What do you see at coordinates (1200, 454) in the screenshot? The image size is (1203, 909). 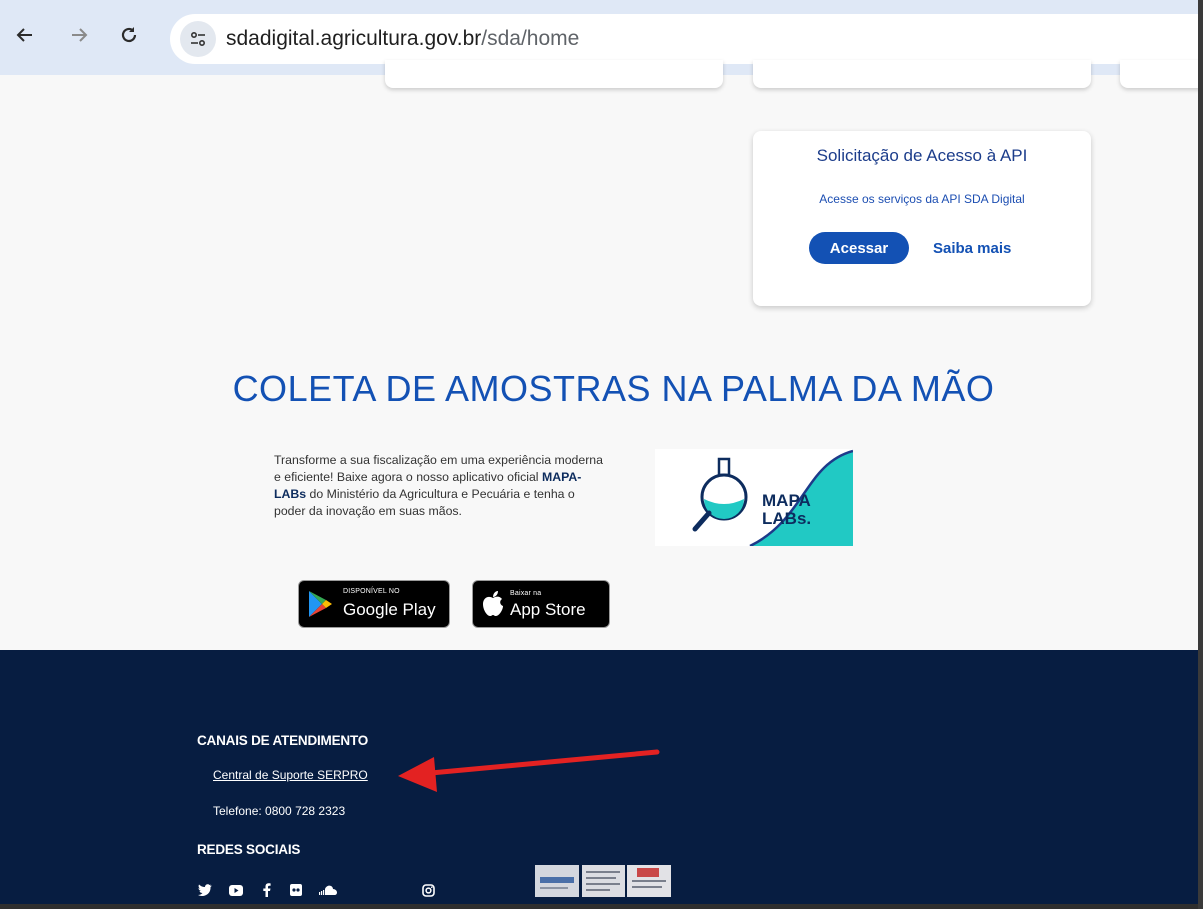 I see `window-right-edge` at bounding box center [1200, 454].